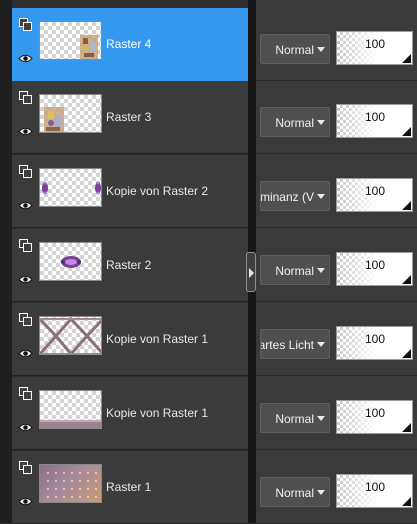 This screenshot has height=524, width=417. I want to click on layer-name: Raster 4, so click(129, 44).